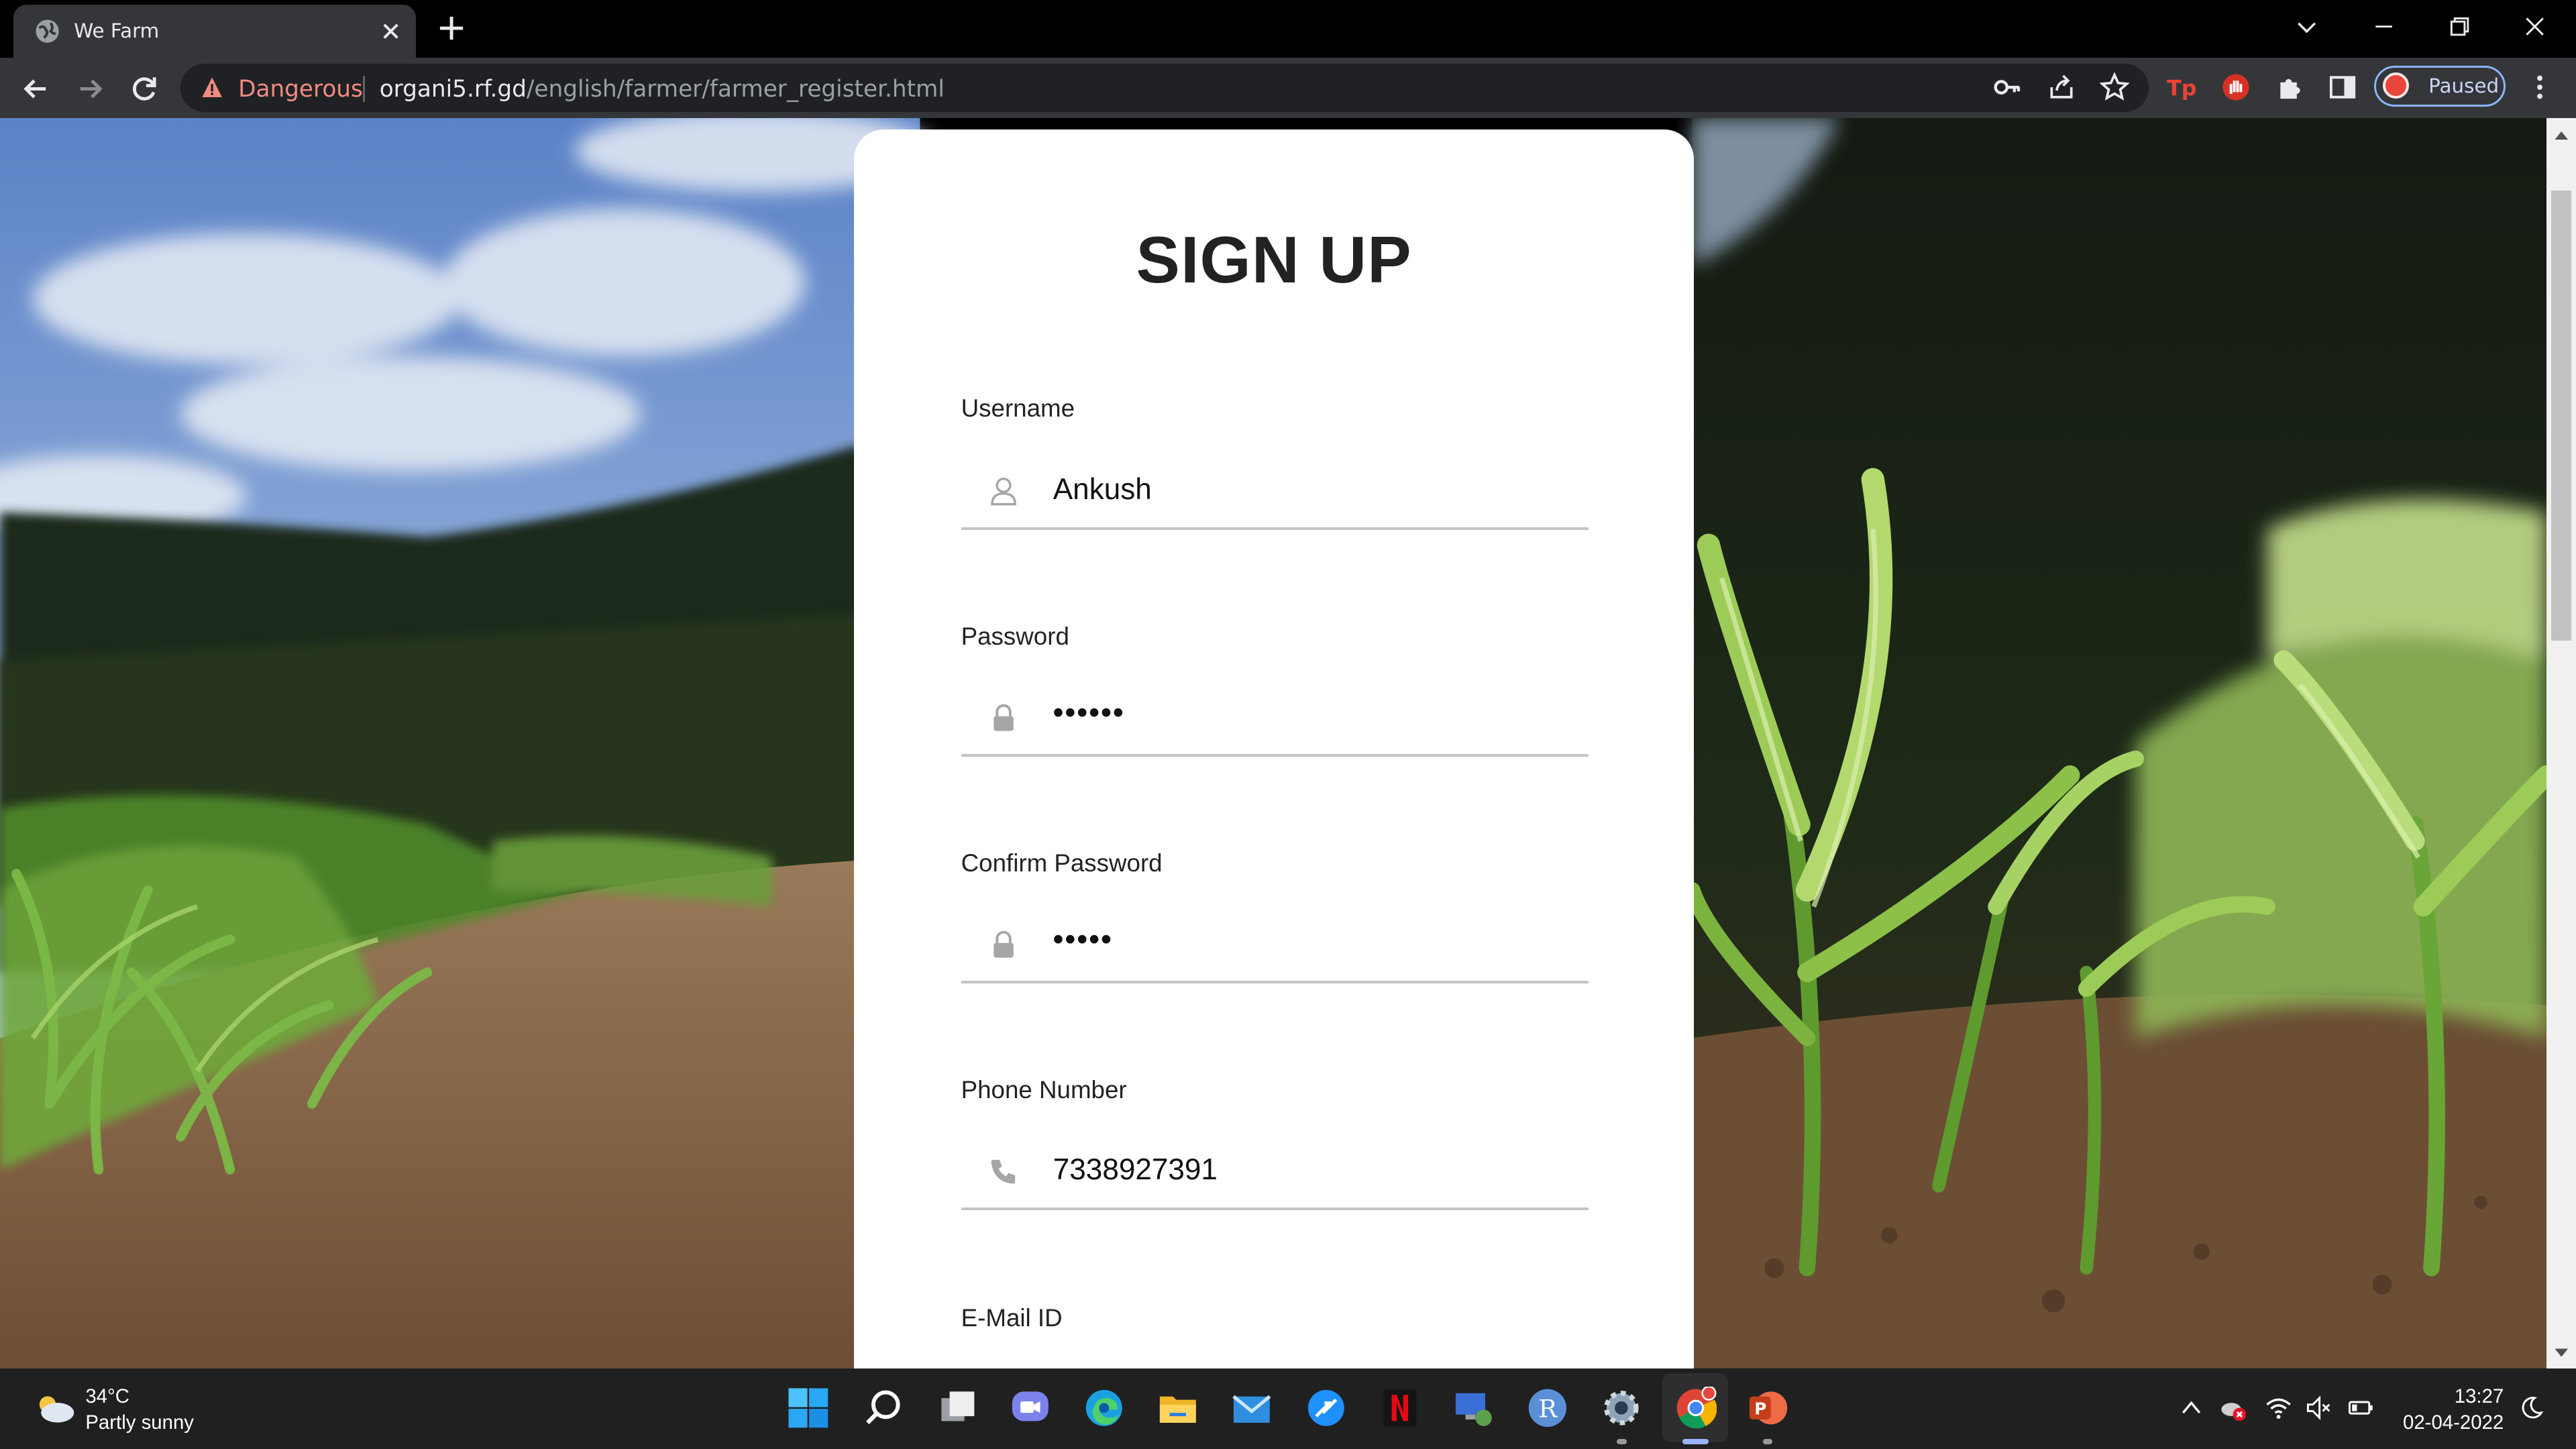 This screenshot has height=1449, width=2576. What do you see at coordinates (2361, 1408) in the screenshot?
I see `battery-icon` at bounding box center [2361, 1408].